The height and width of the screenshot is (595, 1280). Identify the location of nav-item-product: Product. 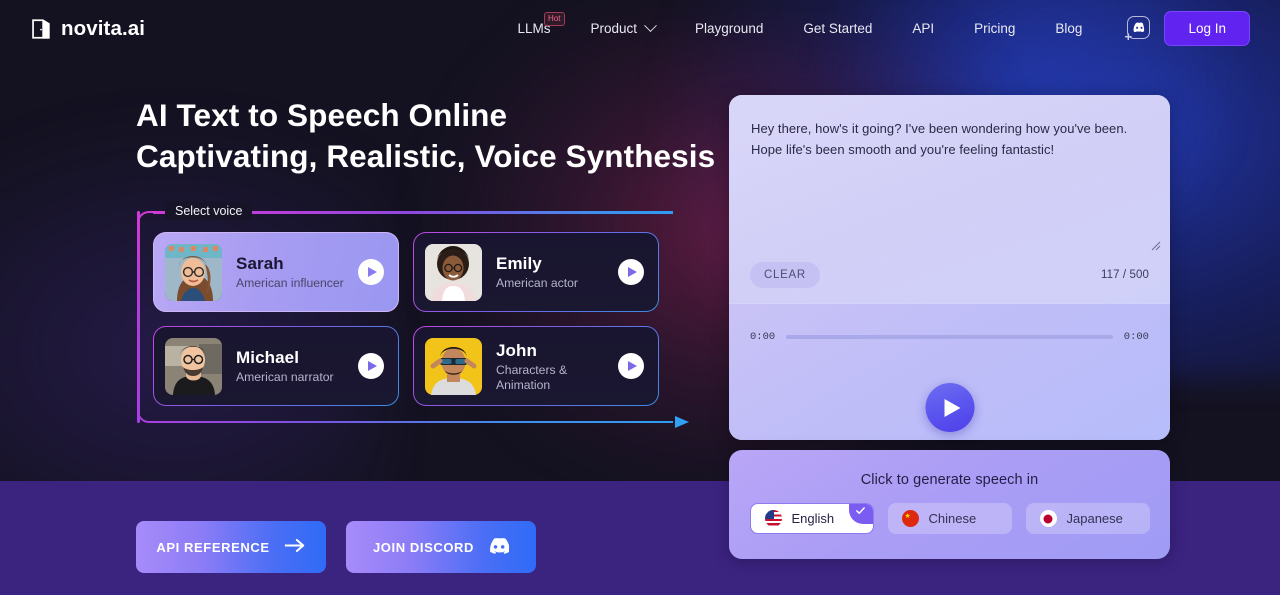
(623, 27).